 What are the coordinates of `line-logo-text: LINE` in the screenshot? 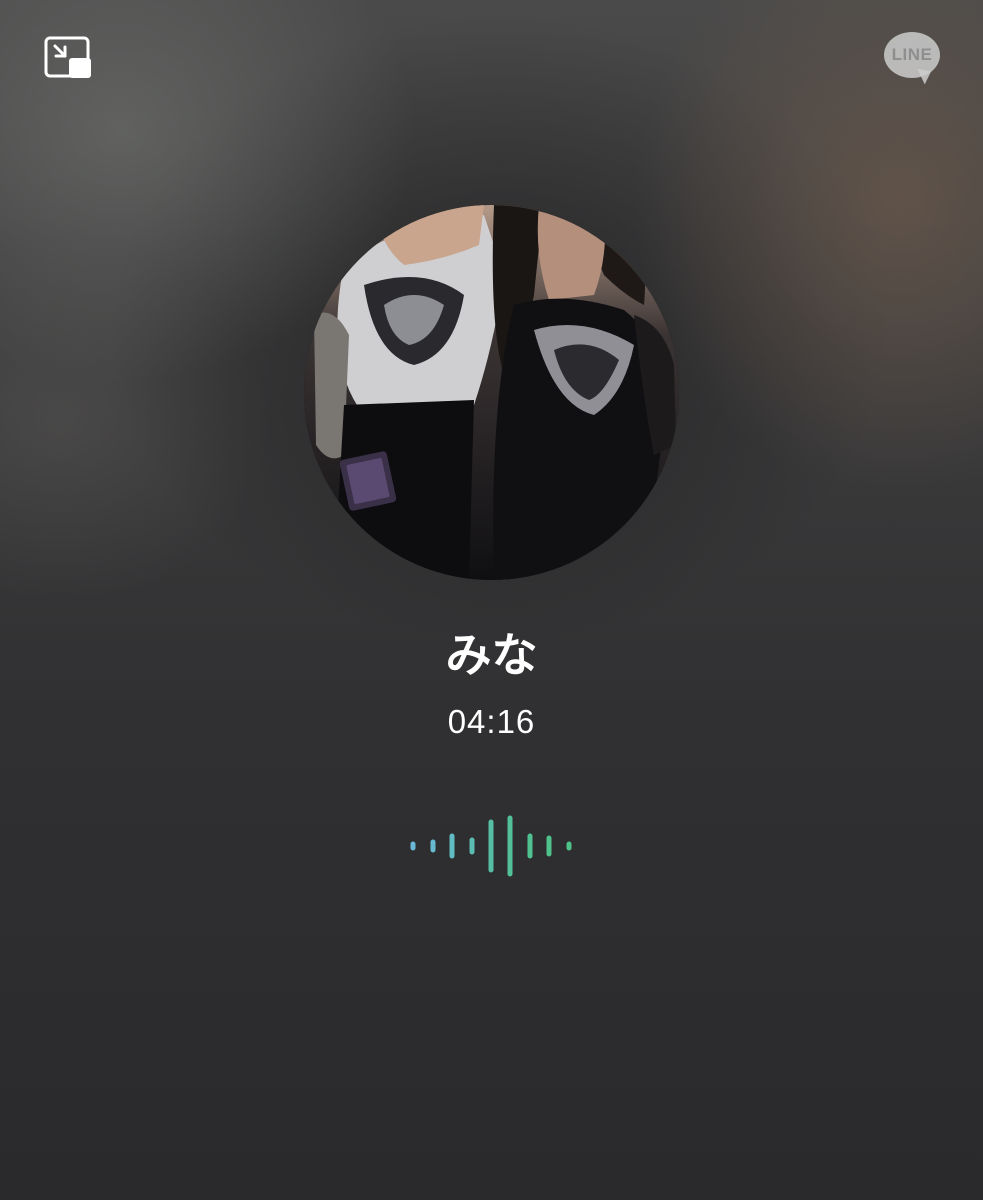 It's located at (912, 54).